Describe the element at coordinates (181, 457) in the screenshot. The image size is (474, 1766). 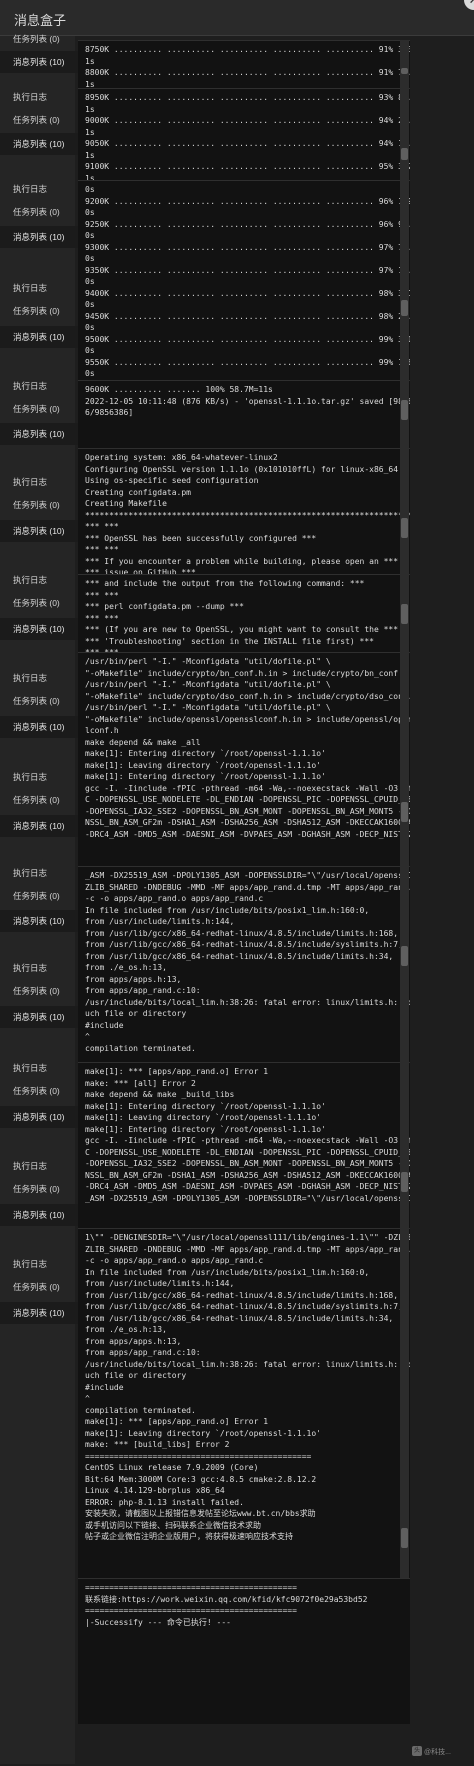
I see `log-line: Operating system: x86_64-whatever-linux2` at that location.